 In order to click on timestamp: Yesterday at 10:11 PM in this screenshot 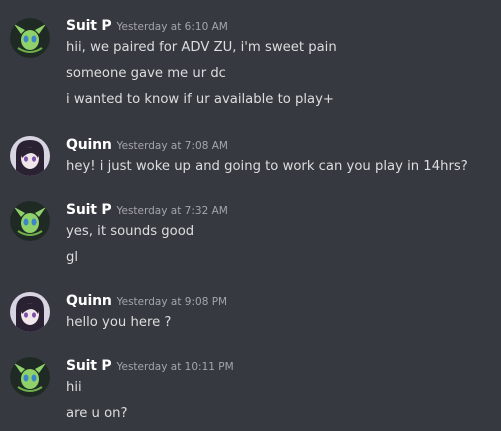, I will do `click(174, 367)`.